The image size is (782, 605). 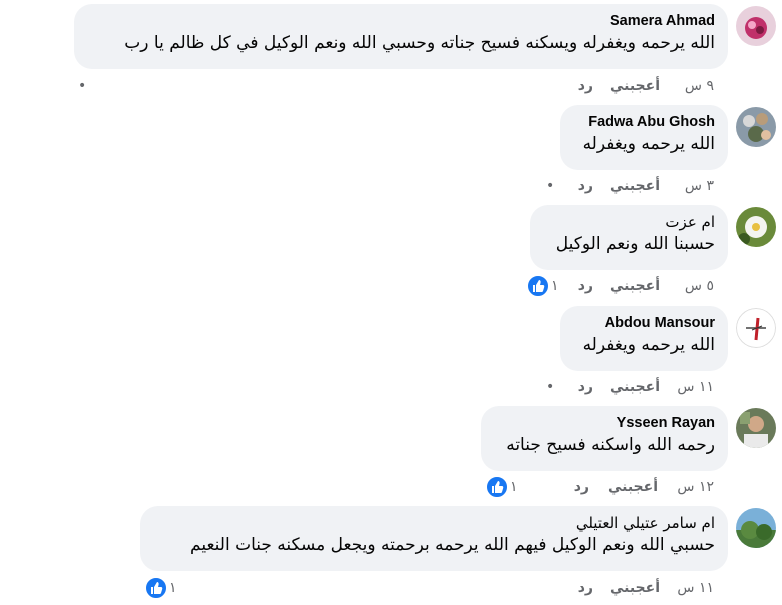 What do you see at coordinates (391, 86) in the screenshot?
I see `comment-actions: ٩ س أعجبني رد •` at bounding box center [391, 86].